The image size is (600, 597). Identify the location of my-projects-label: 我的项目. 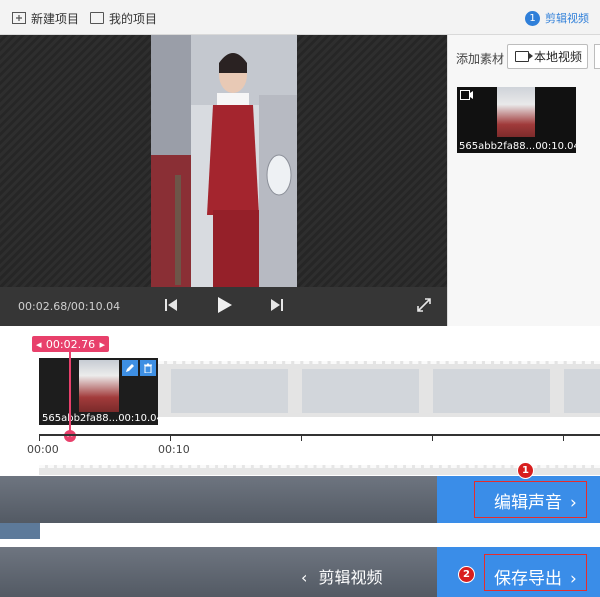
(133, 18).